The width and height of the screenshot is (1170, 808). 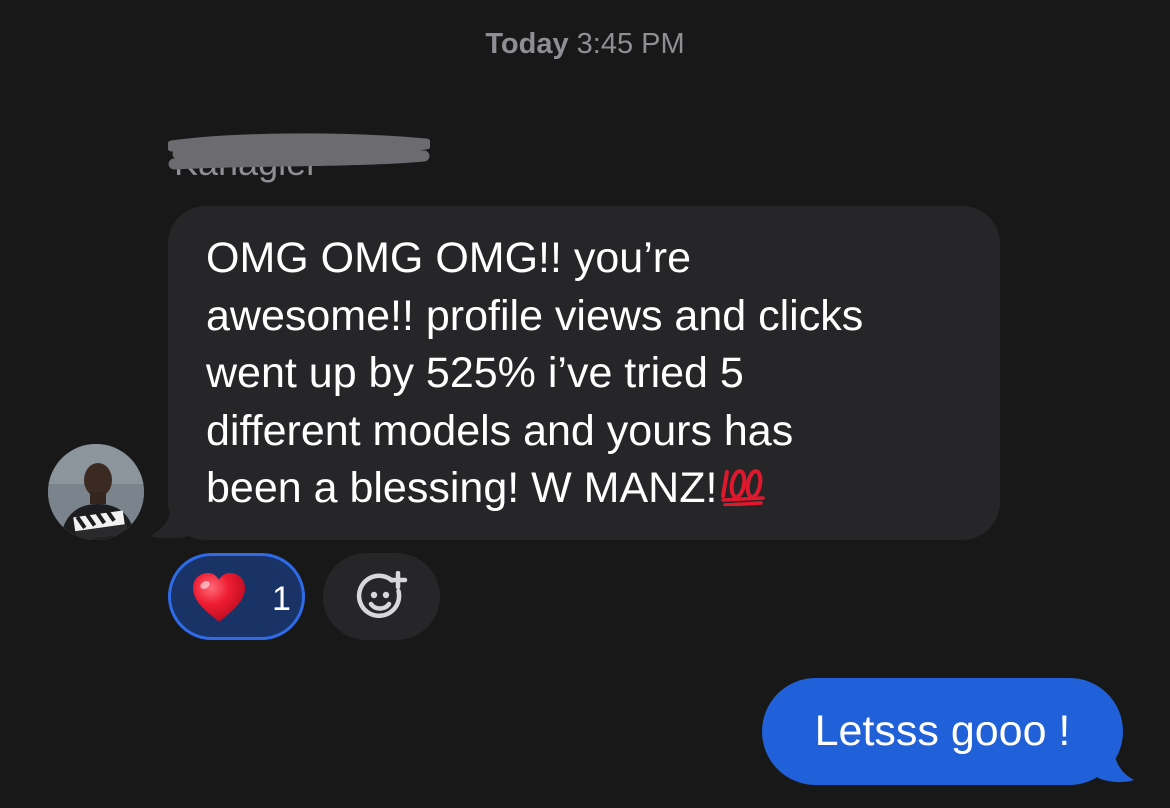 I want to click on outgoing-message-bubble: Letsss gooo !, so click(x=942, y=731).